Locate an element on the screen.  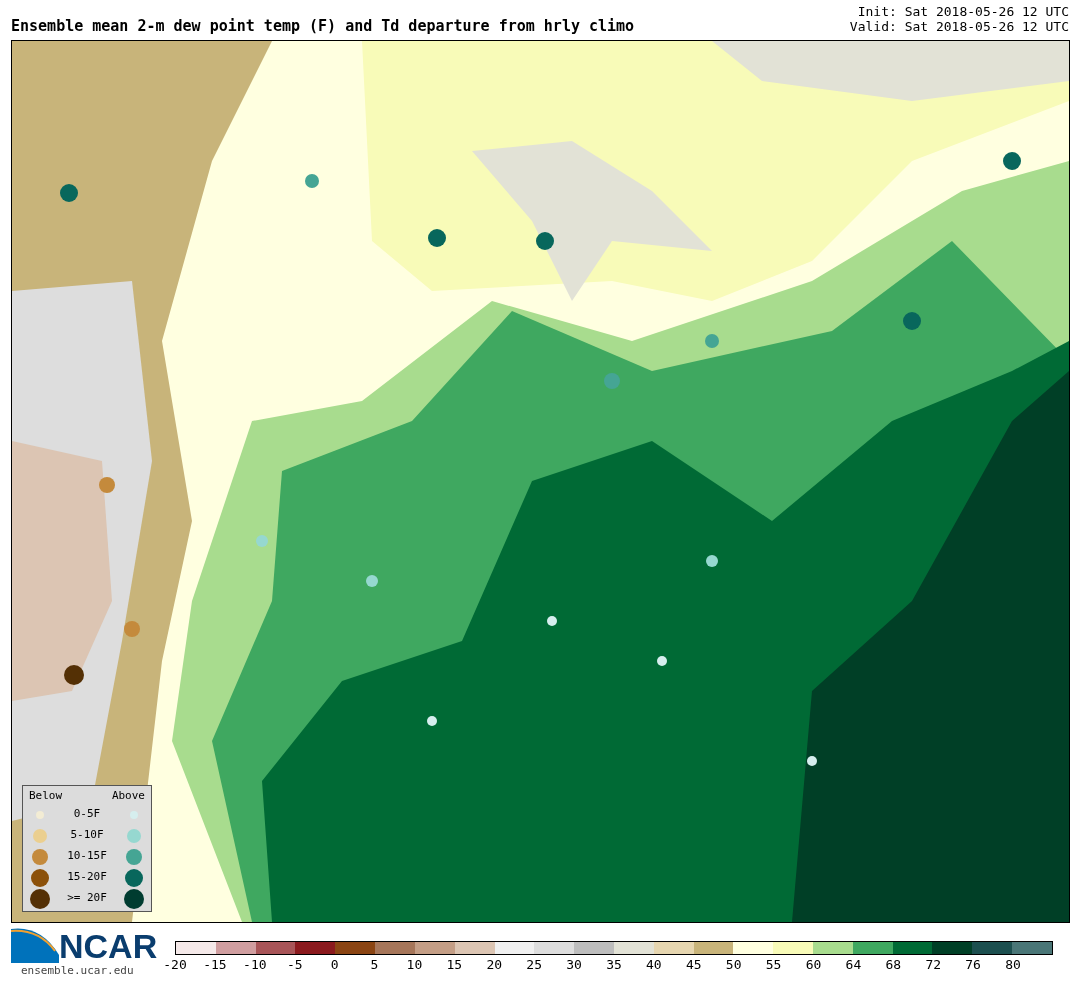
scale-tick-label: 45 is located at coordinates (693, 965).